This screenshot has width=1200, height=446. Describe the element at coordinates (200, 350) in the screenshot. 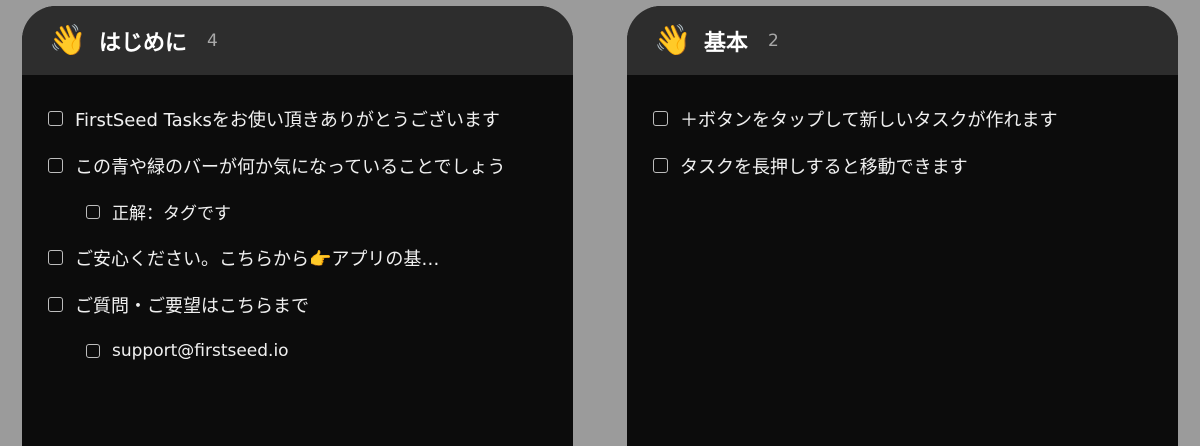

I see `task-text: support@firstseed.io` at that location.